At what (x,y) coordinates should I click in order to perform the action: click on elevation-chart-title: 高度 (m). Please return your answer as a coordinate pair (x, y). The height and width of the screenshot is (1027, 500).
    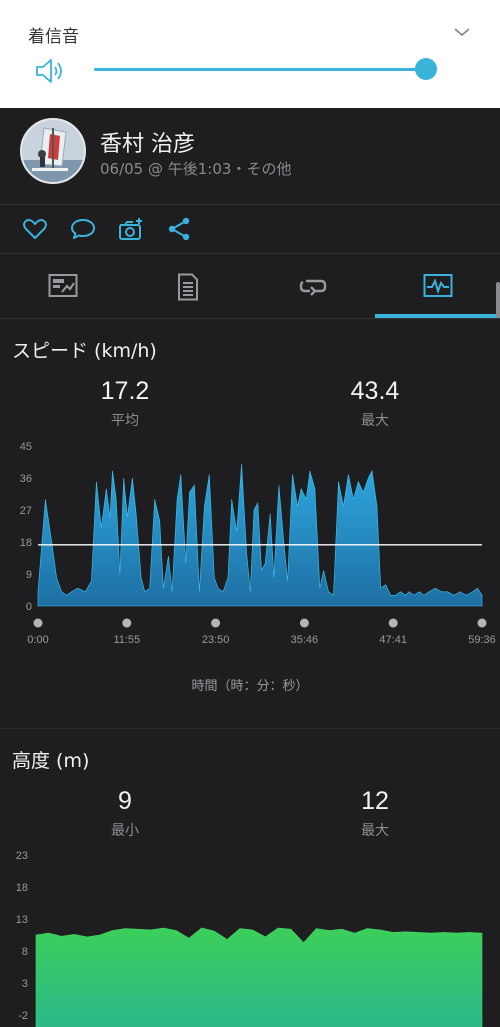
    Looking at the image, I should click on (51, 761).